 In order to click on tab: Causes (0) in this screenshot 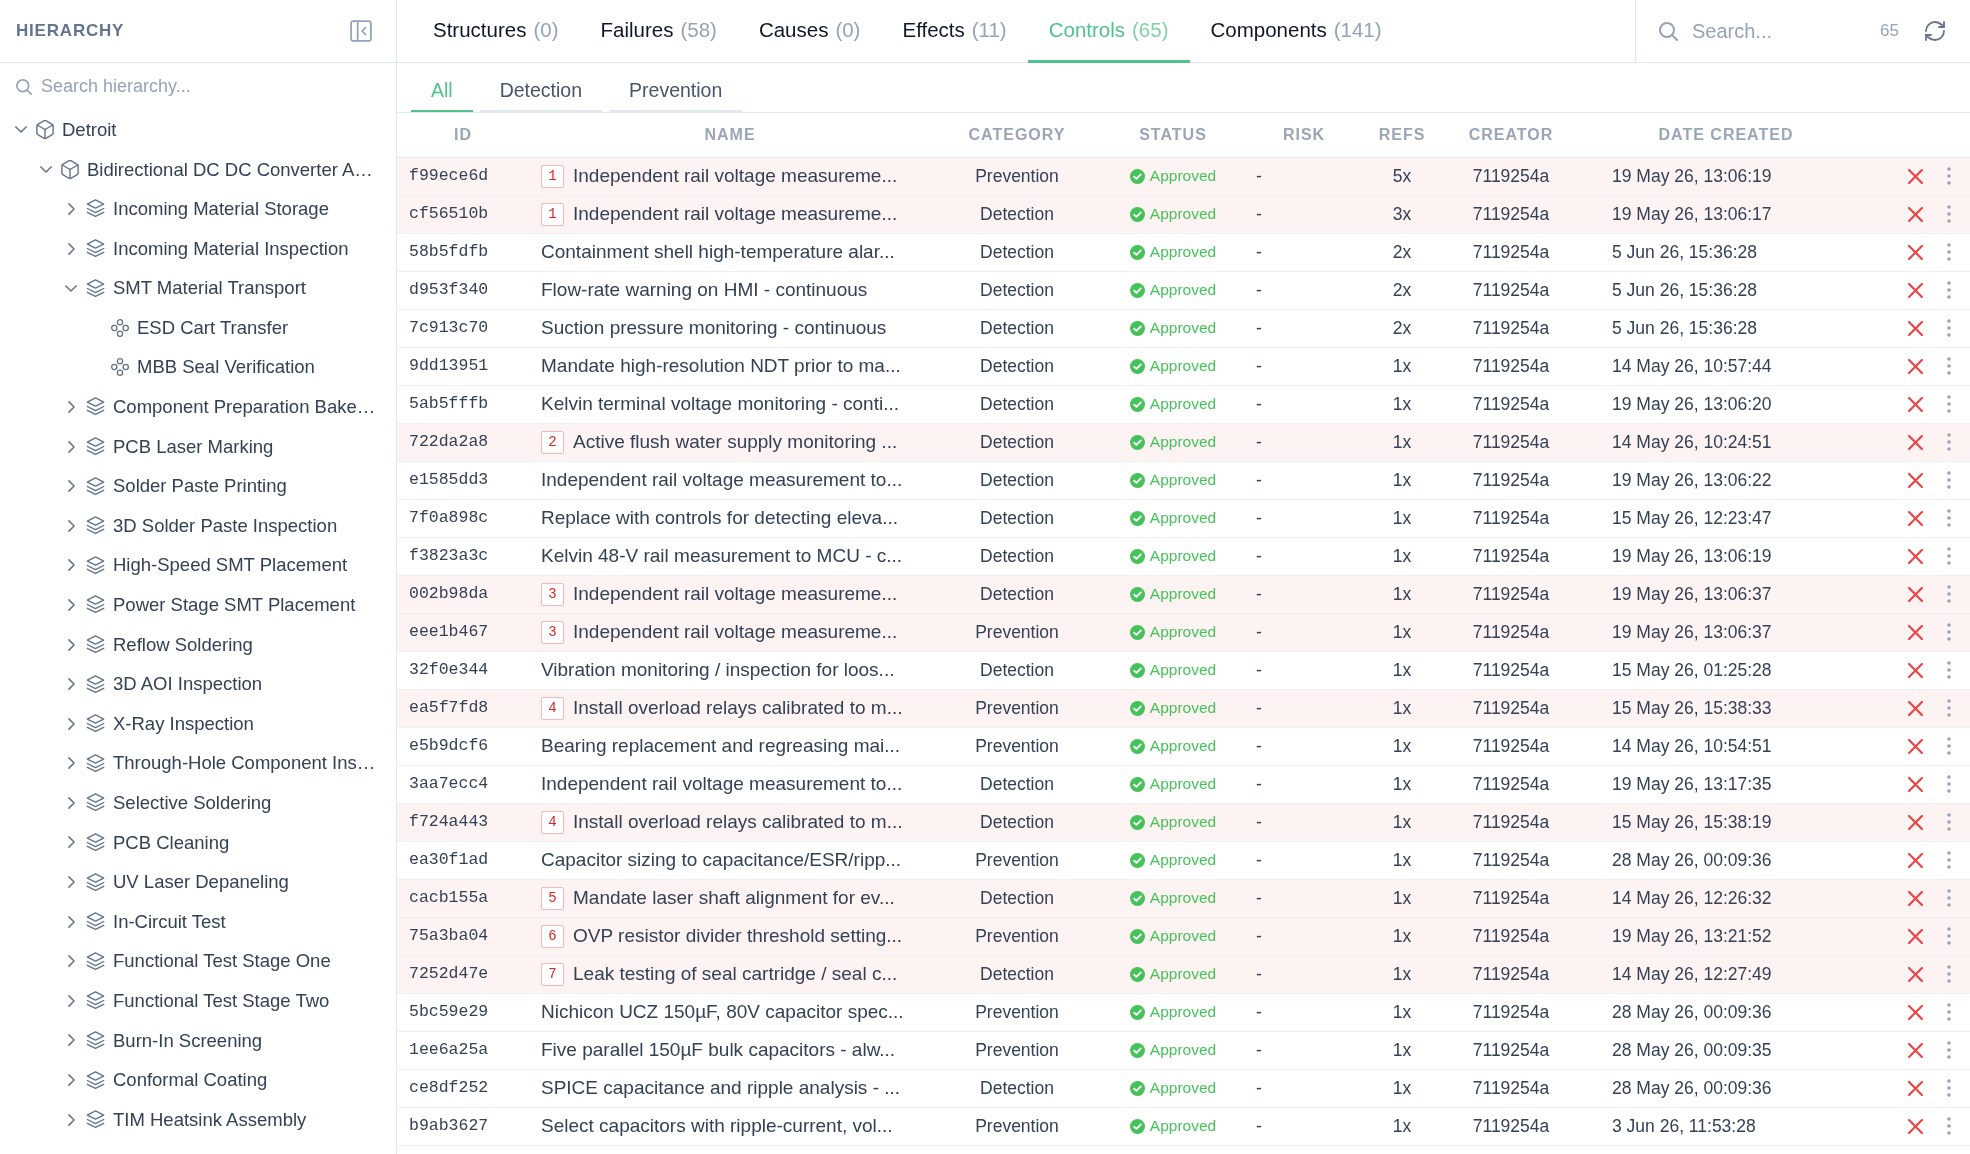, I will do `click(809, 31)`.